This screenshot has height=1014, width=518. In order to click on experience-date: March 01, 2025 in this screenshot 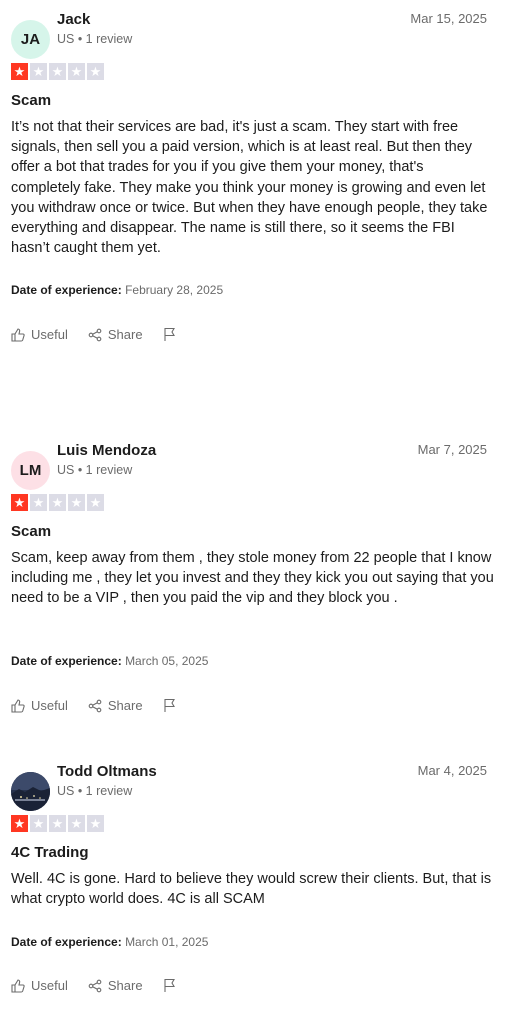, I will do `click(167, 942)`.